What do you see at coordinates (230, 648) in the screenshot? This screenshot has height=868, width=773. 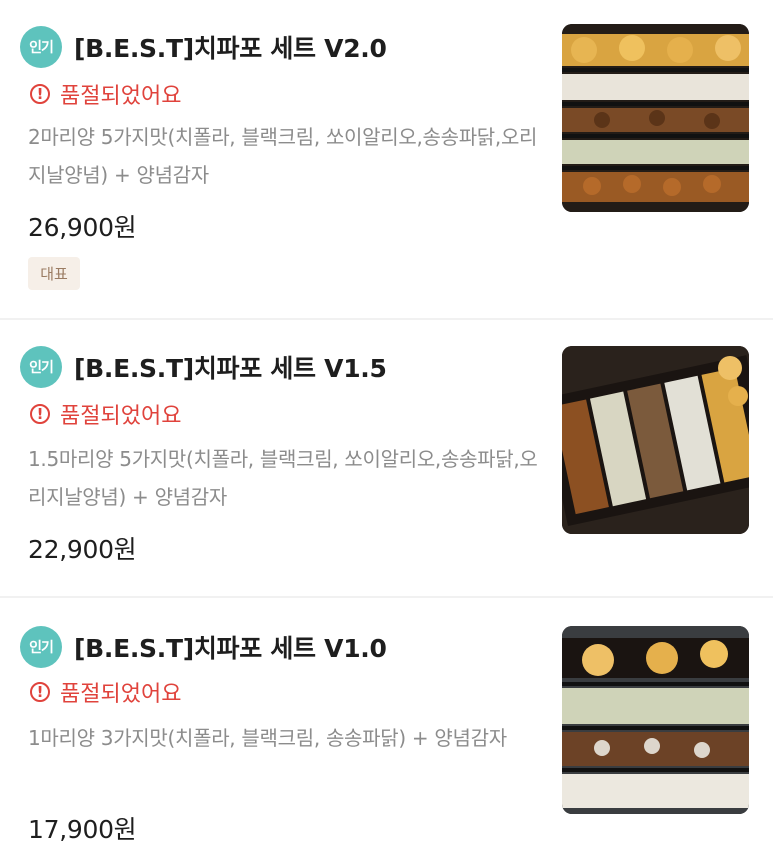 I see `menu-title: [B.E.S.T]치파포 세트 V1.0` at bounding box center [230, 648].